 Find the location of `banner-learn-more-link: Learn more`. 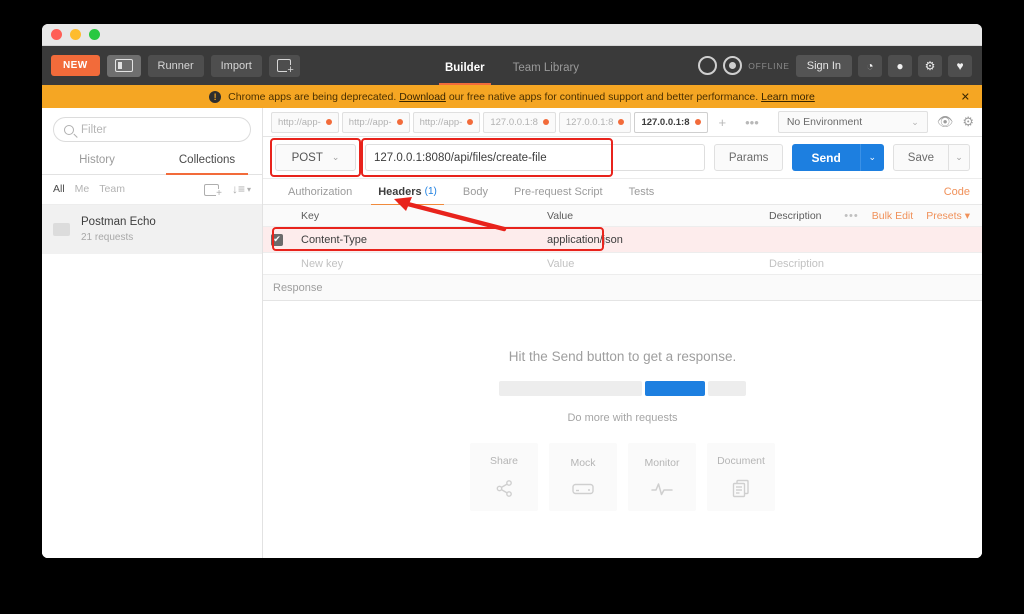

banner-learn-more-link: Learn more is located at coordinates (788, 97).